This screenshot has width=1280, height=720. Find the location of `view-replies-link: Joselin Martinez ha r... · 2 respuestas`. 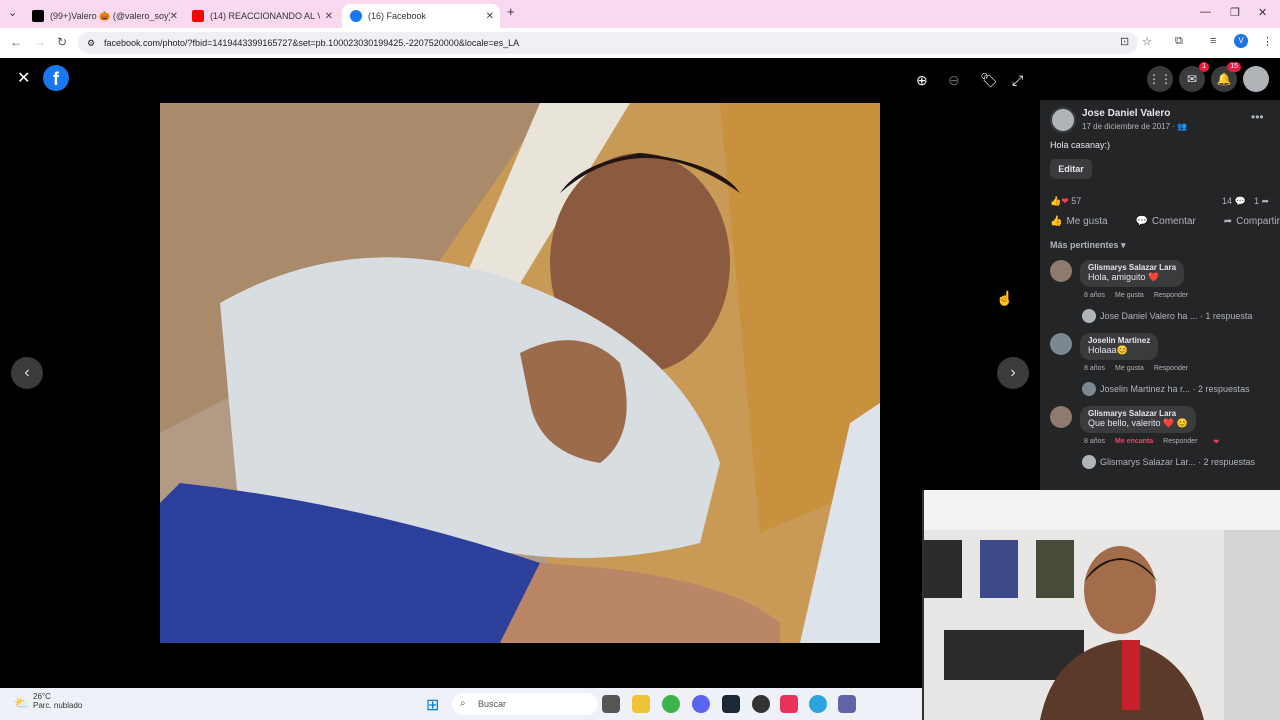

view-replies-link: Joselin Martinez ha r... · 2 respuestas is located at coordinates (1166, 389).